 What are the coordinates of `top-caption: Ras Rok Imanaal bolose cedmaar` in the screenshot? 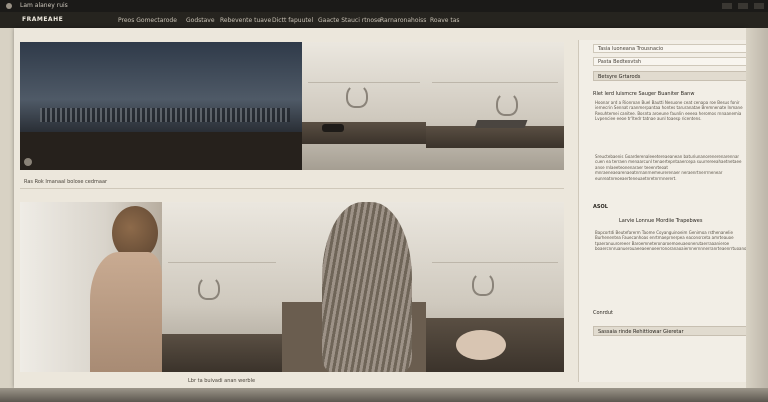 It's located at (66, 182).